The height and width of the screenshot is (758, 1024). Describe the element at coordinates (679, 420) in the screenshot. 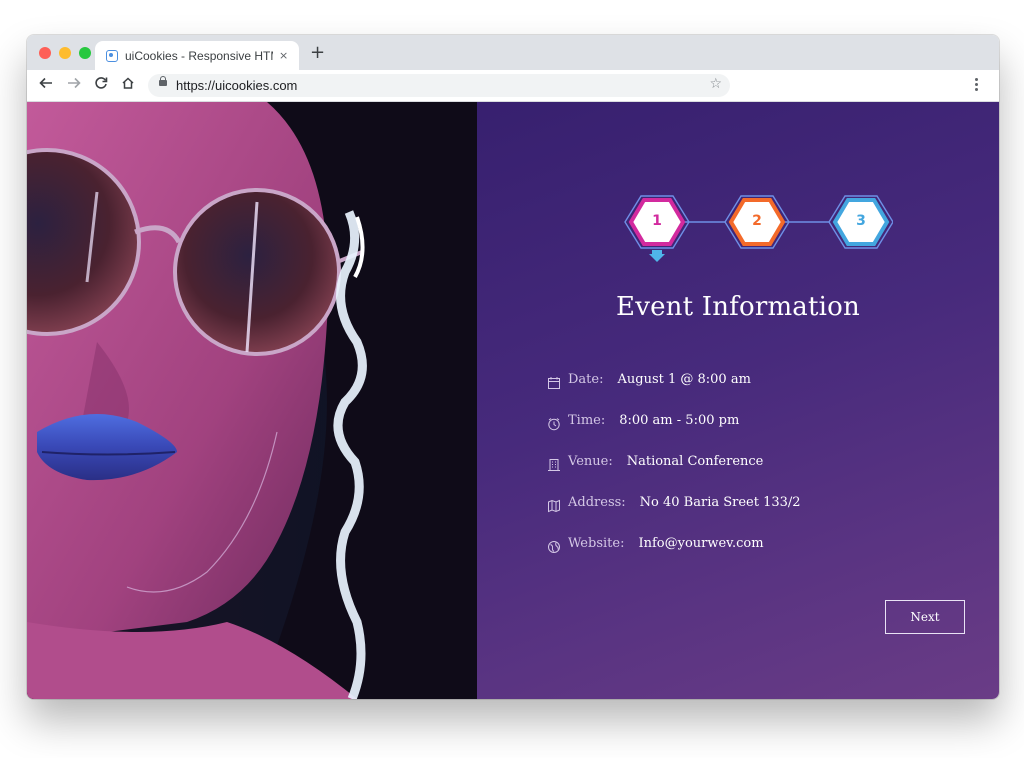

I see `time-value: 8:00 am - 5:00 pm` at that location.